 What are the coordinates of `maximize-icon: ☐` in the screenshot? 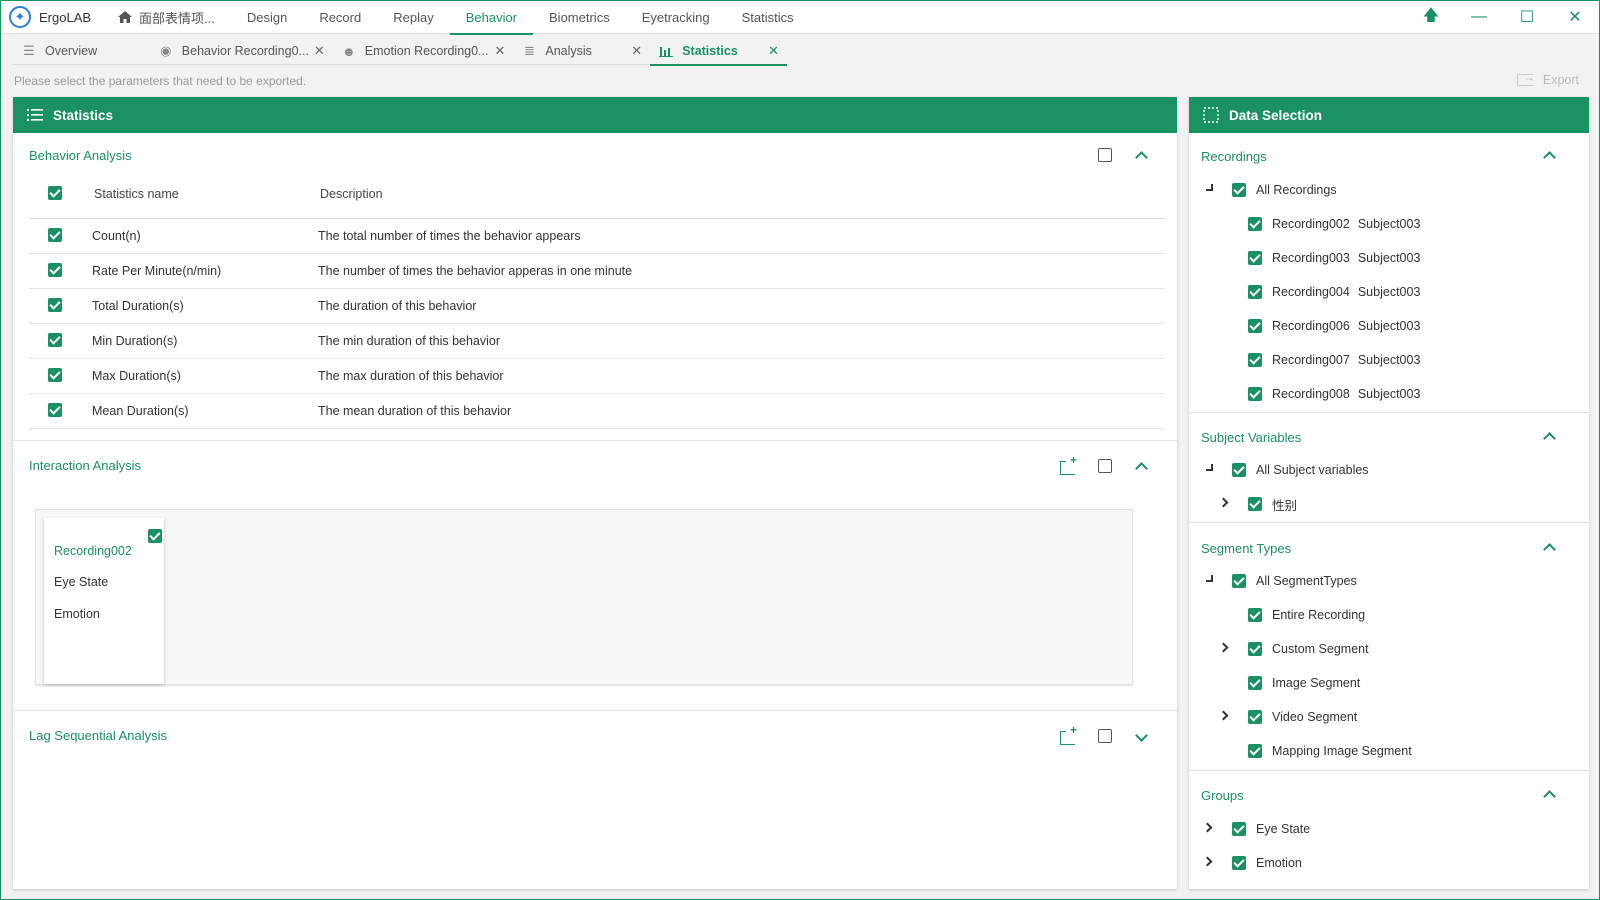 It's located at (1527, 17).